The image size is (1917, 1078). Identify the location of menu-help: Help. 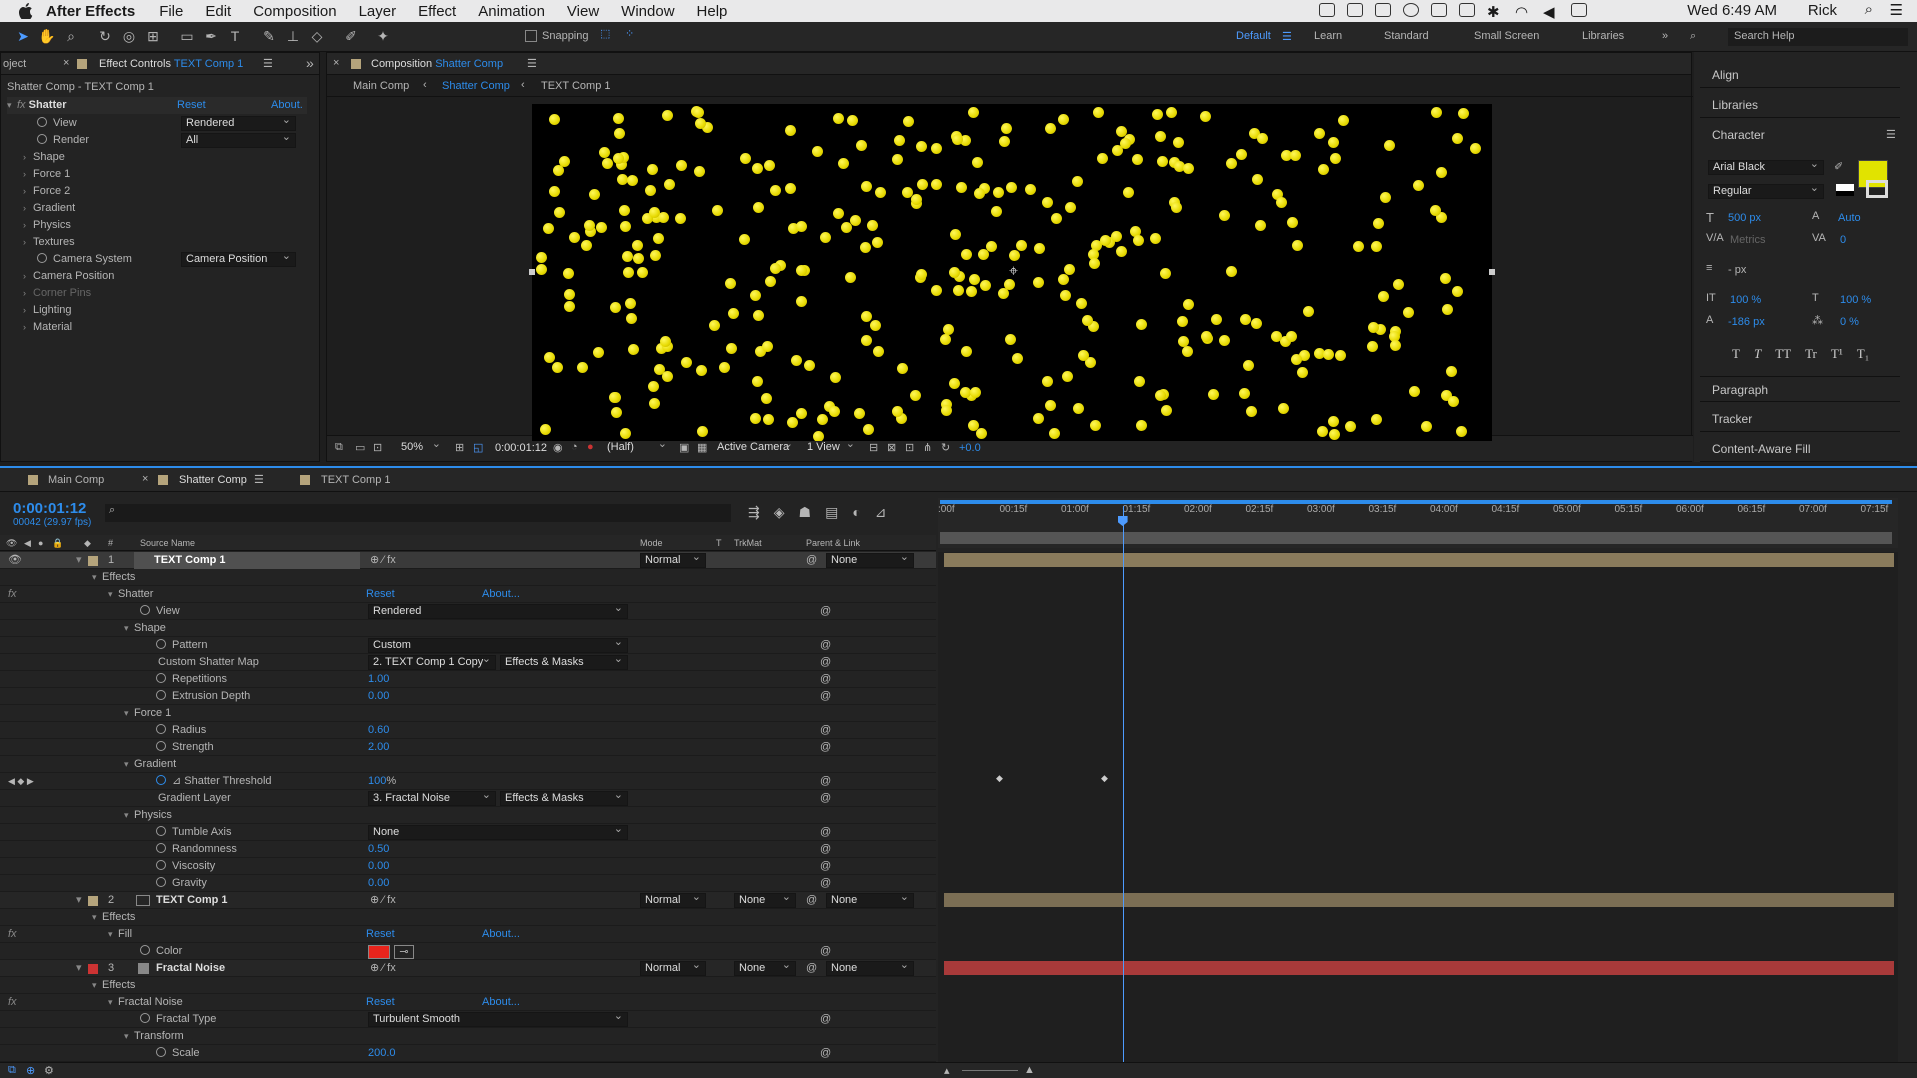
(712, 11).